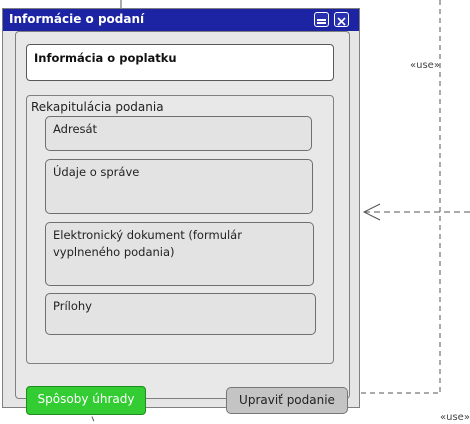 This screenshot has height=424, width=470. What do you see at coordinates (180, 314) in the screenshot?
I see `attachments-section: Prílohy` at bounding box center [180, 314].